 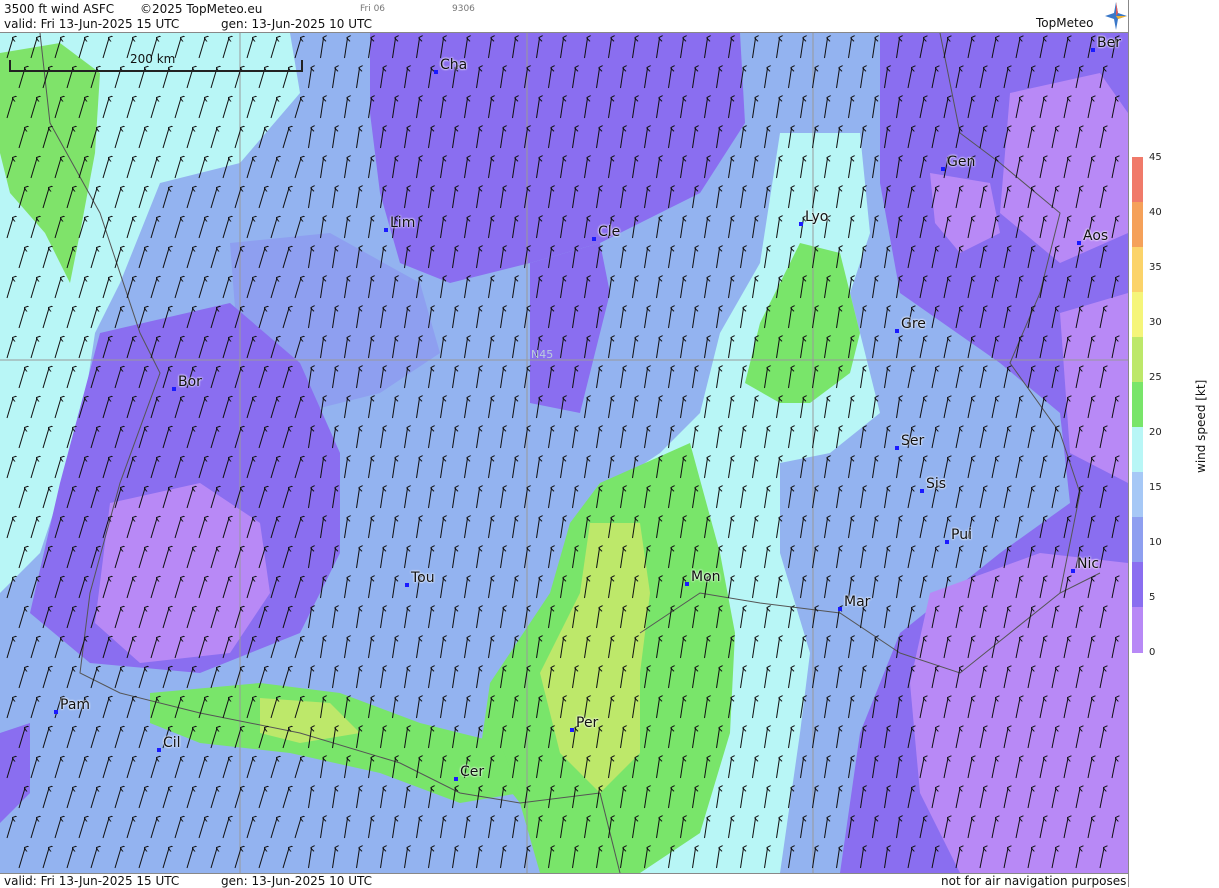 What do you see at coordinates (936, 484) in the screenshot?
I see `city-label: Sis` at bounding box center [936, 484].